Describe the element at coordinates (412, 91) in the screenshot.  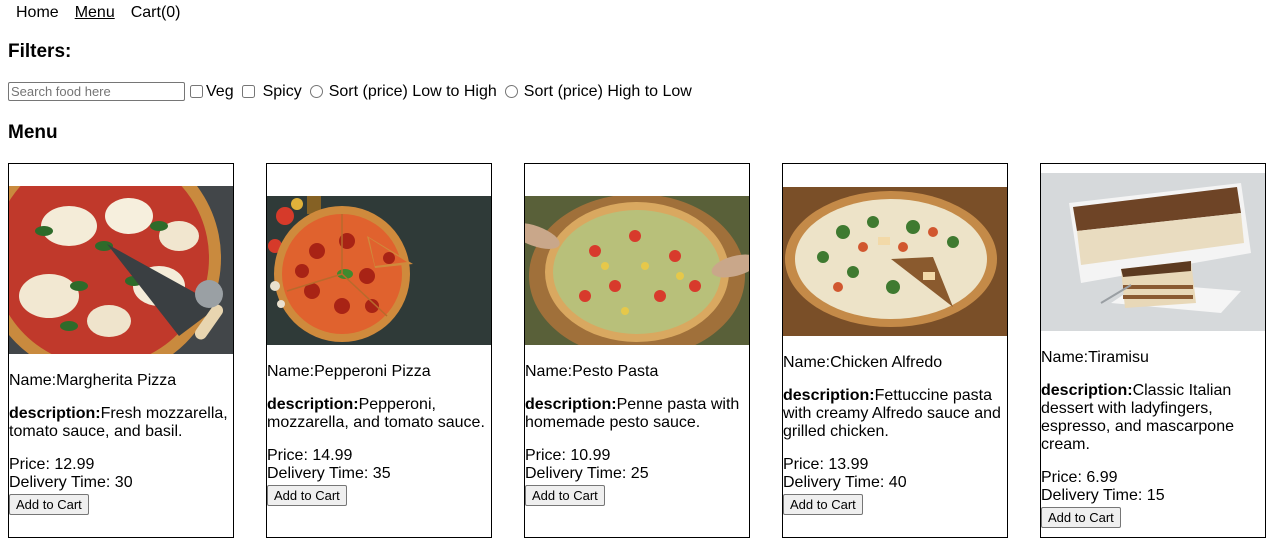
I see `sort-low-high-label: Sort (price) Low to High` at that location.